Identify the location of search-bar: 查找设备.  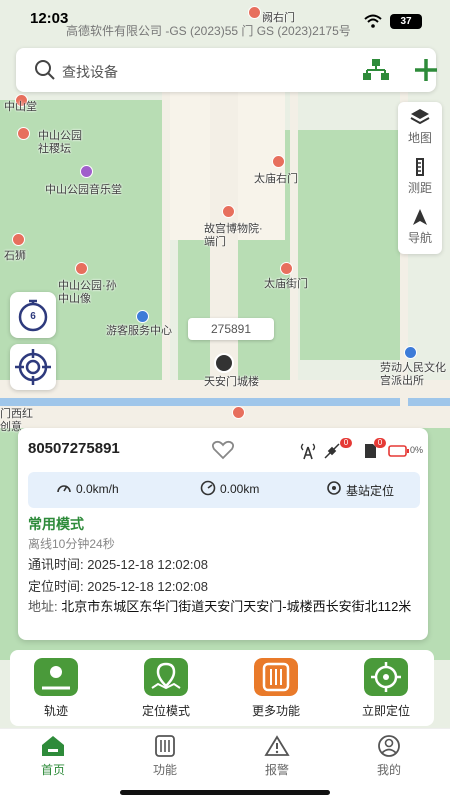
(226, 70).